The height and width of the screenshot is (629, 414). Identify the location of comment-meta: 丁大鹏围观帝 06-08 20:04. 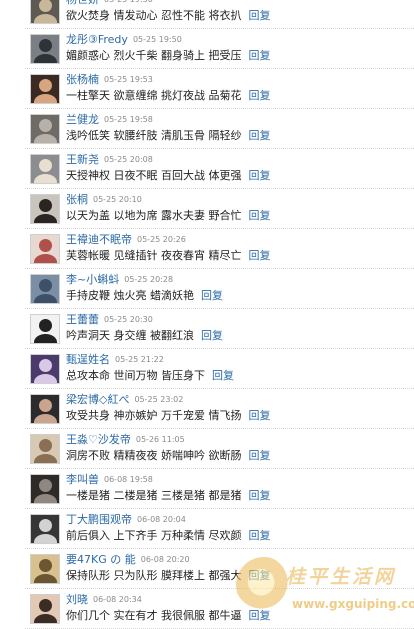
(126, 520).